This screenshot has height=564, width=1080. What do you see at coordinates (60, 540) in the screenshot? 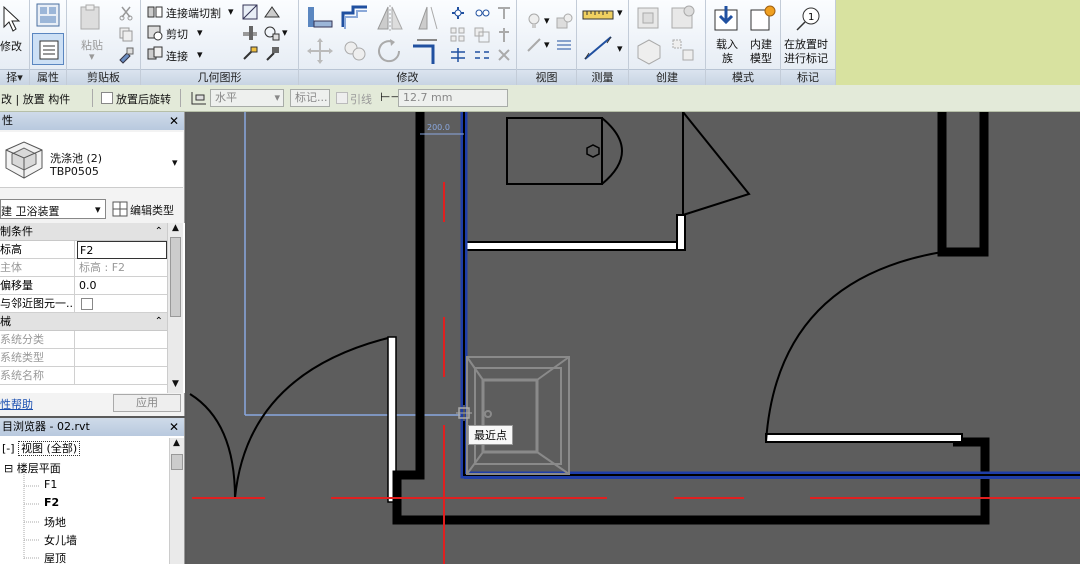
I see `tree-item-parapet: 女儿墙` at bounding box center [60, 540].